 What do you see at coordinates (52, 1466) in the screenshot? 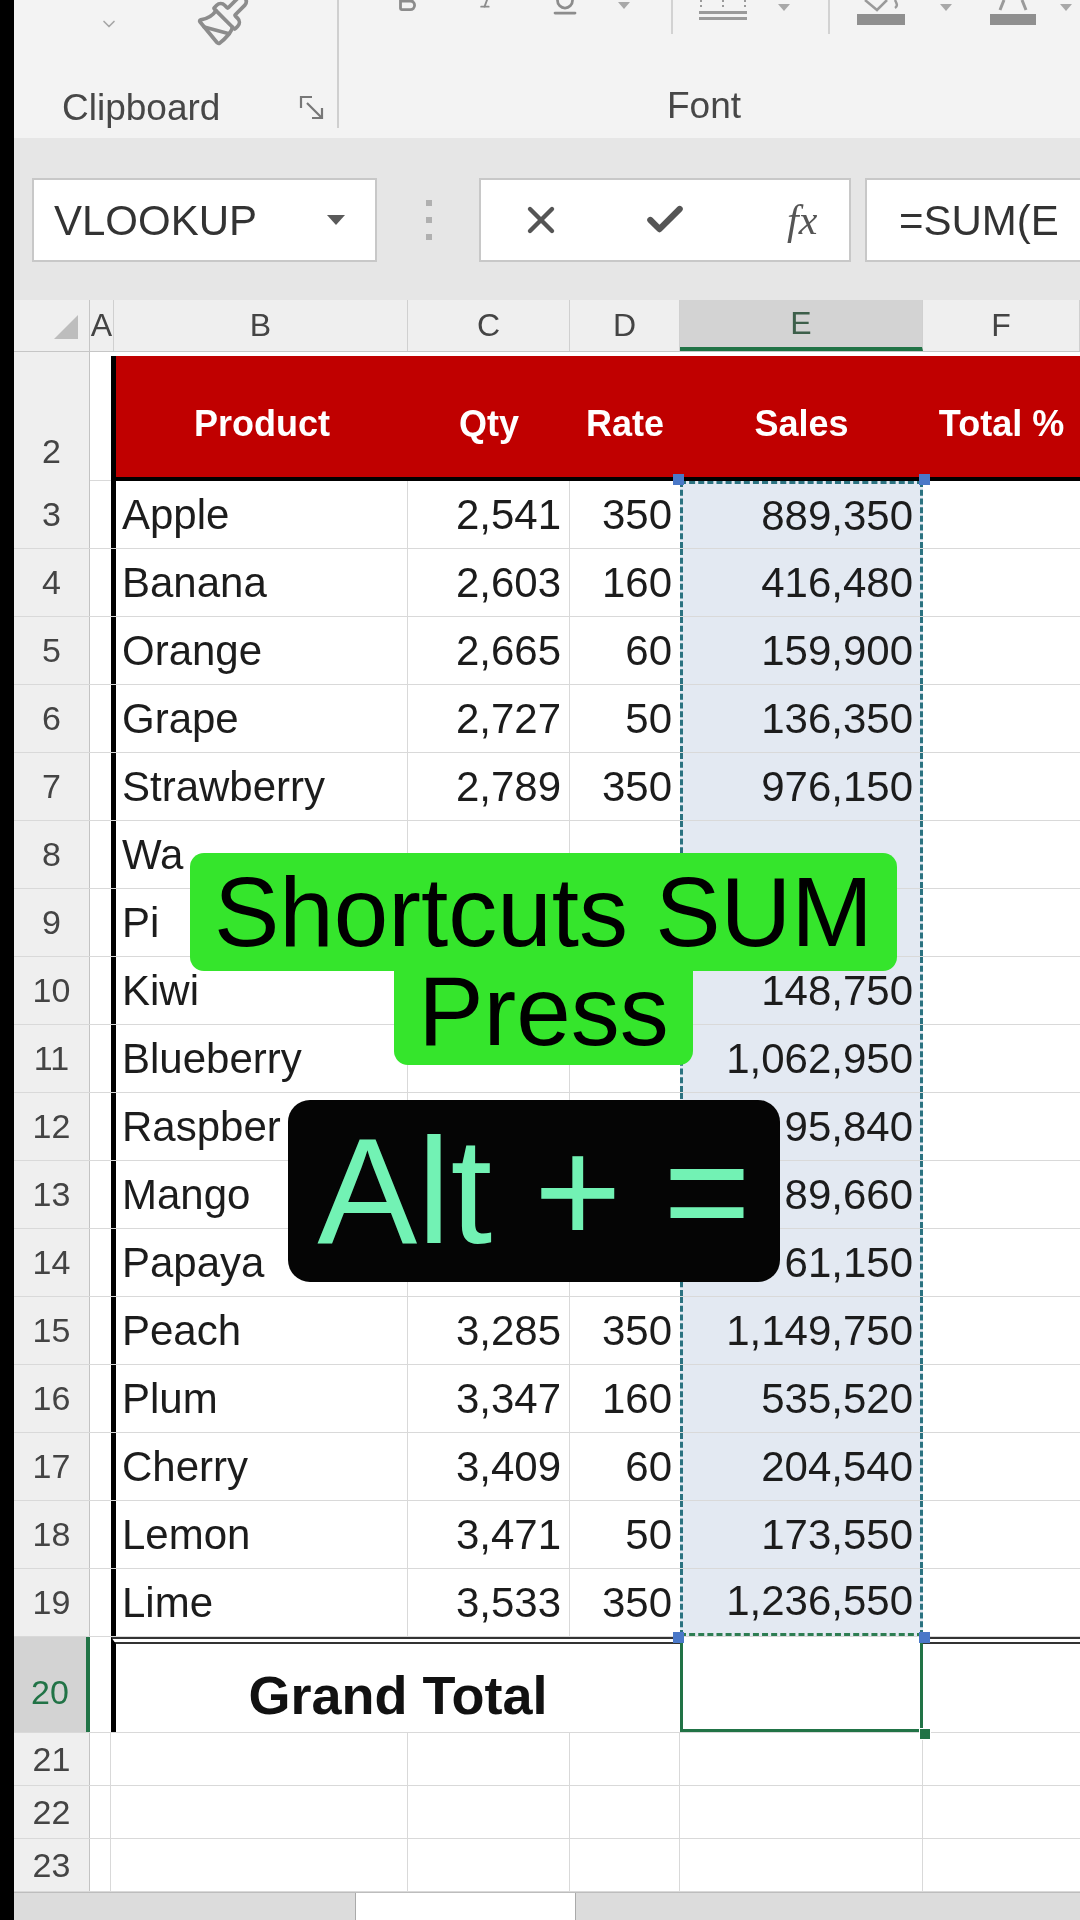
I see `row-header: 17` at bounding box center [52, 1466].